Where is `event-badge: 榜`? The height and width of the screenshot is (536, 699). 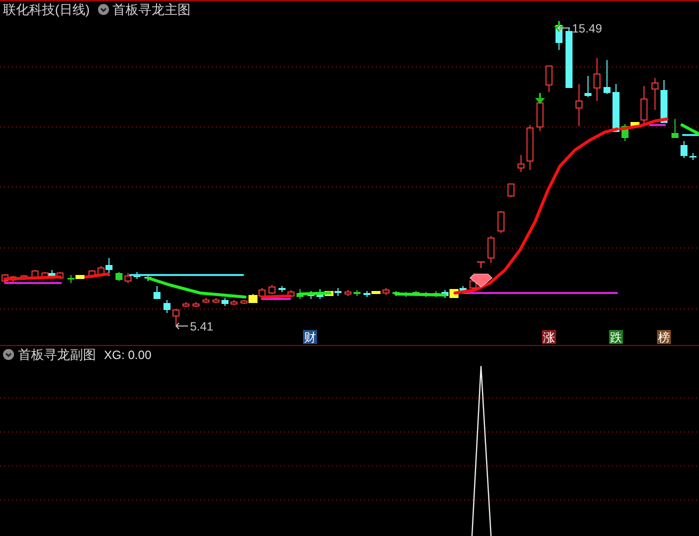
event-badge: 榜 is located at coordinates (664, 337).